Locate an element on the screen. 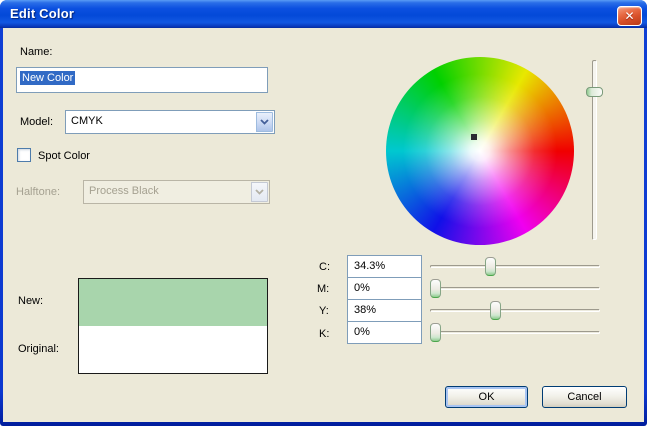  name-input-selected-text: New Color is located at coordinates (48, 78).